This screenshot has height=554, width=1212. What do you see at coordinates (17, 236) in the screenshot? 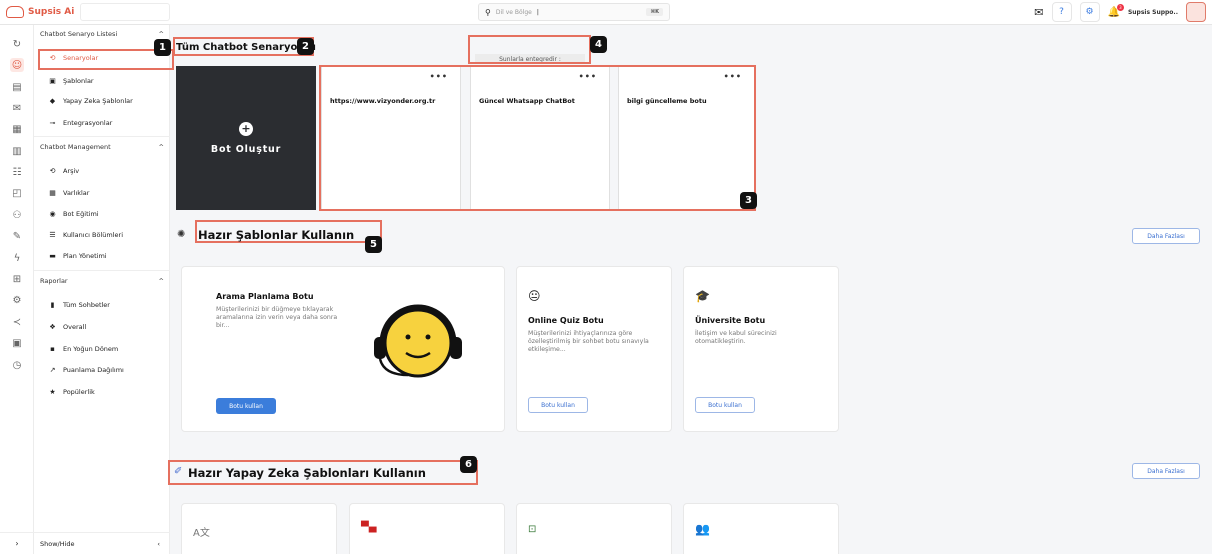
I see `edit-icon: ✎` at bounding box center [17, 236].